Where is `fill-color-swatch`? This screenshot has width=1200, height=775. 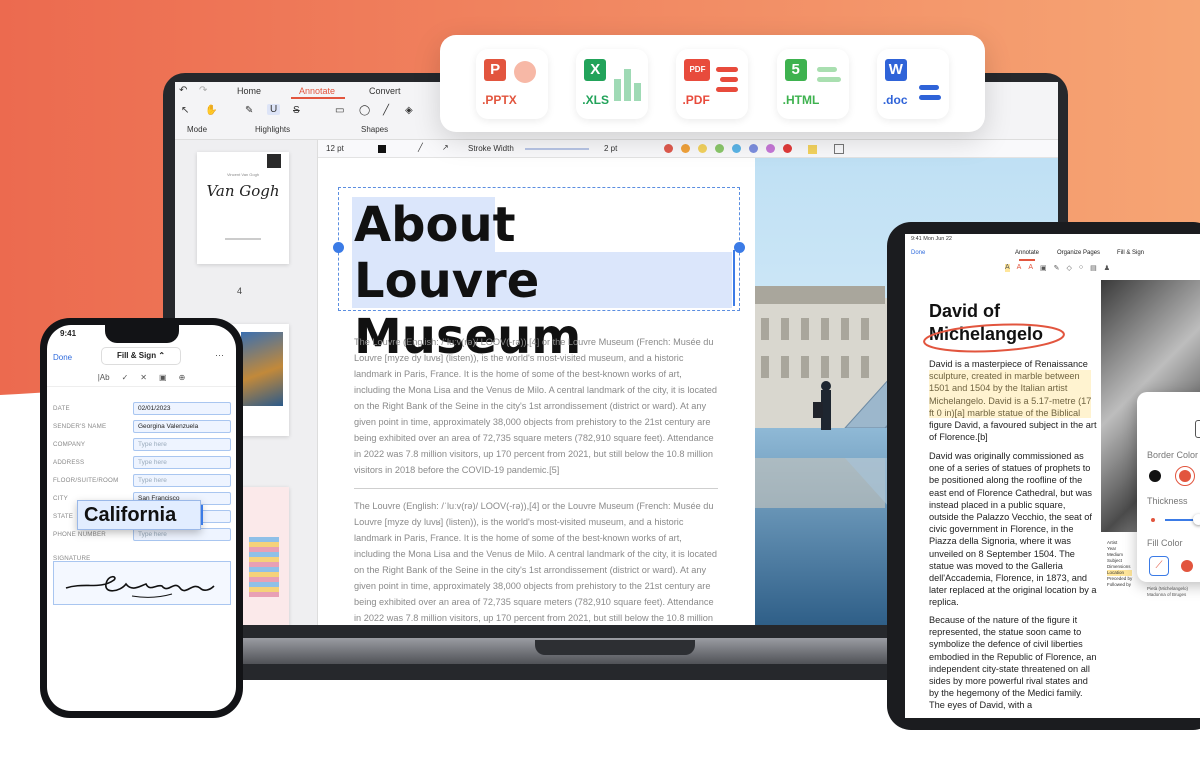
fill-color-swatch is located at coordinates (812, 149).